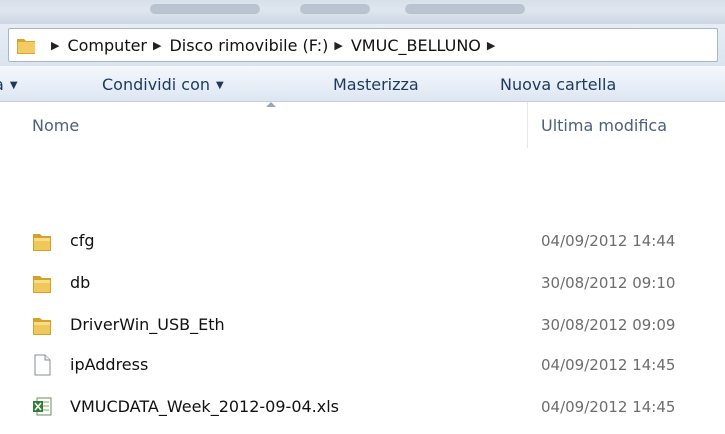 This screenshot has width=725, height=434. Describe the element at coordinates (2, 84) in the screenshot. I see `organize-button-label: a` at that location.